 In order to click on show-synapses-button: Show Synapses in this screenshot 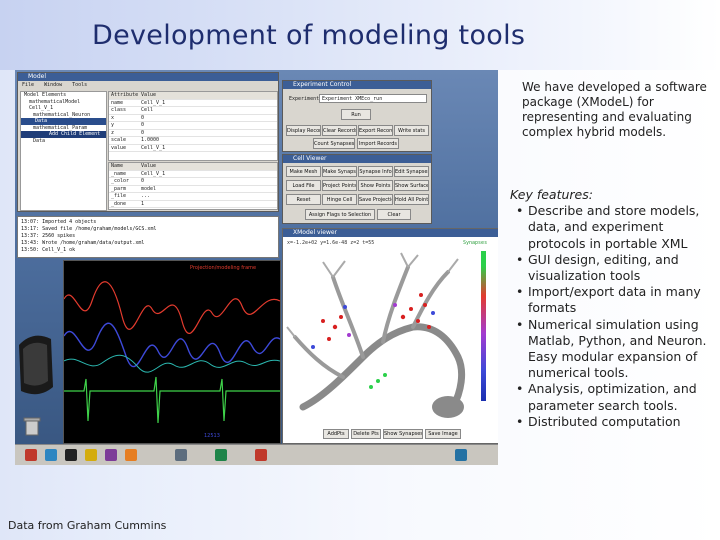, I will do `click(403, 434)`.